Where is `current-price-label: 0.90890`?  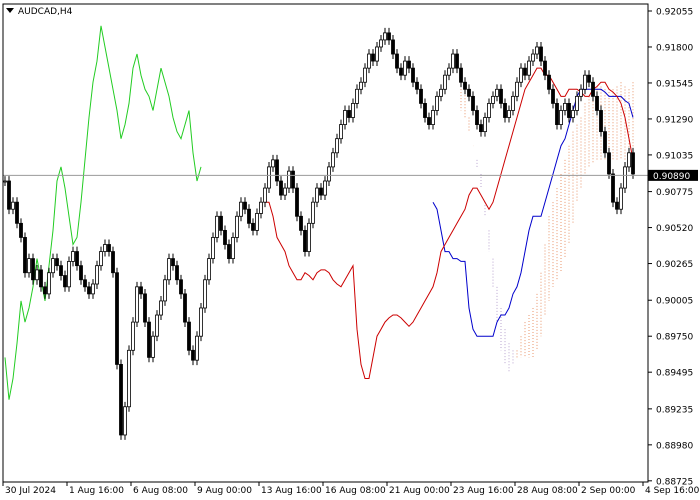 current-price-label: 0.90890 is located at coordinates (673, 175).